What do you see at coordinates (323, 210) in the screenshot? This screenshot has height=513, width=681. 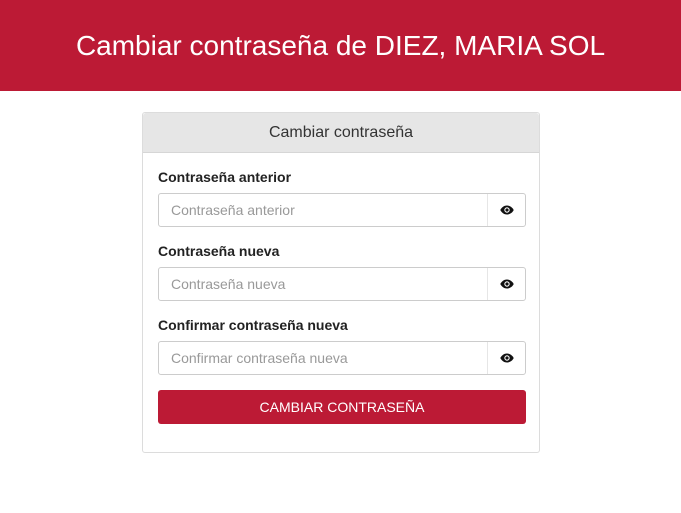 I see `old-password-input` at bounding box center [323, 210].